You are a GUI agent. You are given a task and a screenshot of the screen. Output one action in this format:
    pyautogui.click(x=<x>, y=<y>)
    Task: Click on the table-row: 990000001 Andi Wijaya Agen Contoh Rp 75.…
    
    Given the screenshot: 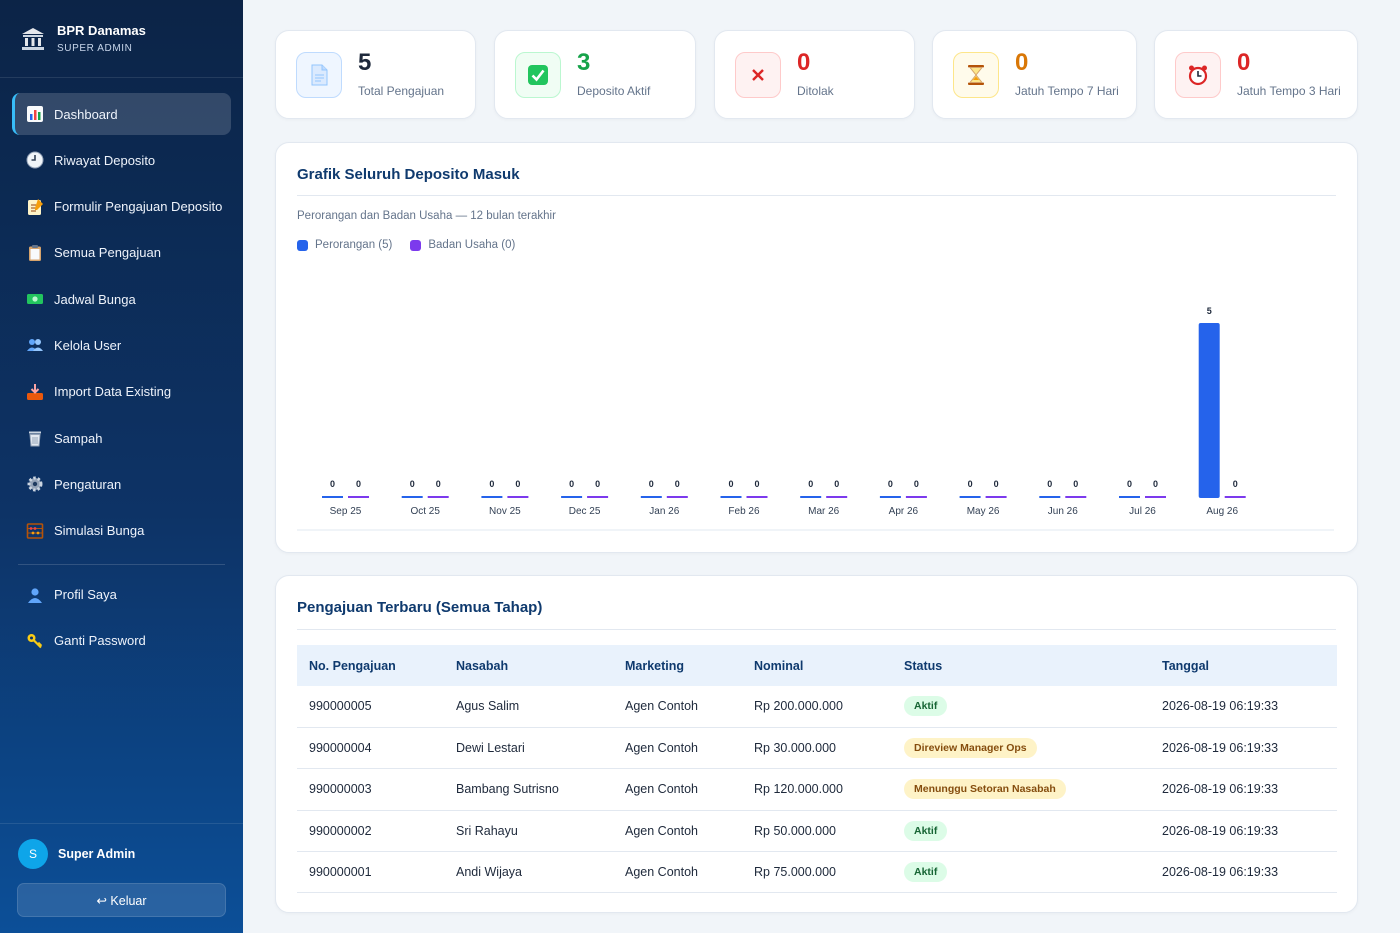 What is the action you would take?
    pyautogui.click(x=817, y=872)
    